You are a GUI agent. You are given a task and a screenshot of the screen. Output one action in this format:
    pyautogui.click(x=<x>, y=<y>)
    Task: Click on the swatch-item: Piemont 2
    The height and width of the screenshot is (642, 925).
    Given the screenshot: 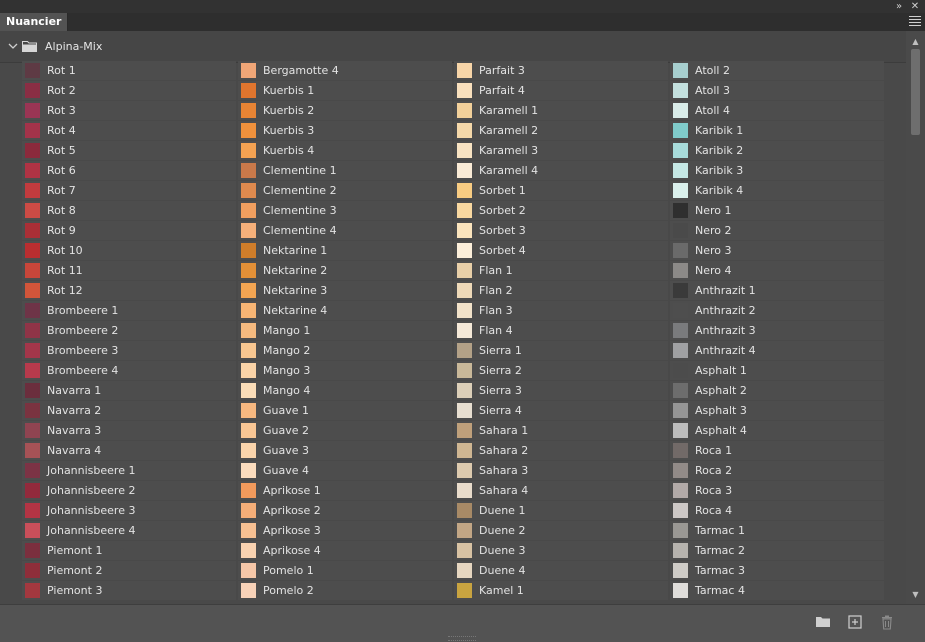 What is the action you would take?
    pyautogui.click(x=129, y=570)
    